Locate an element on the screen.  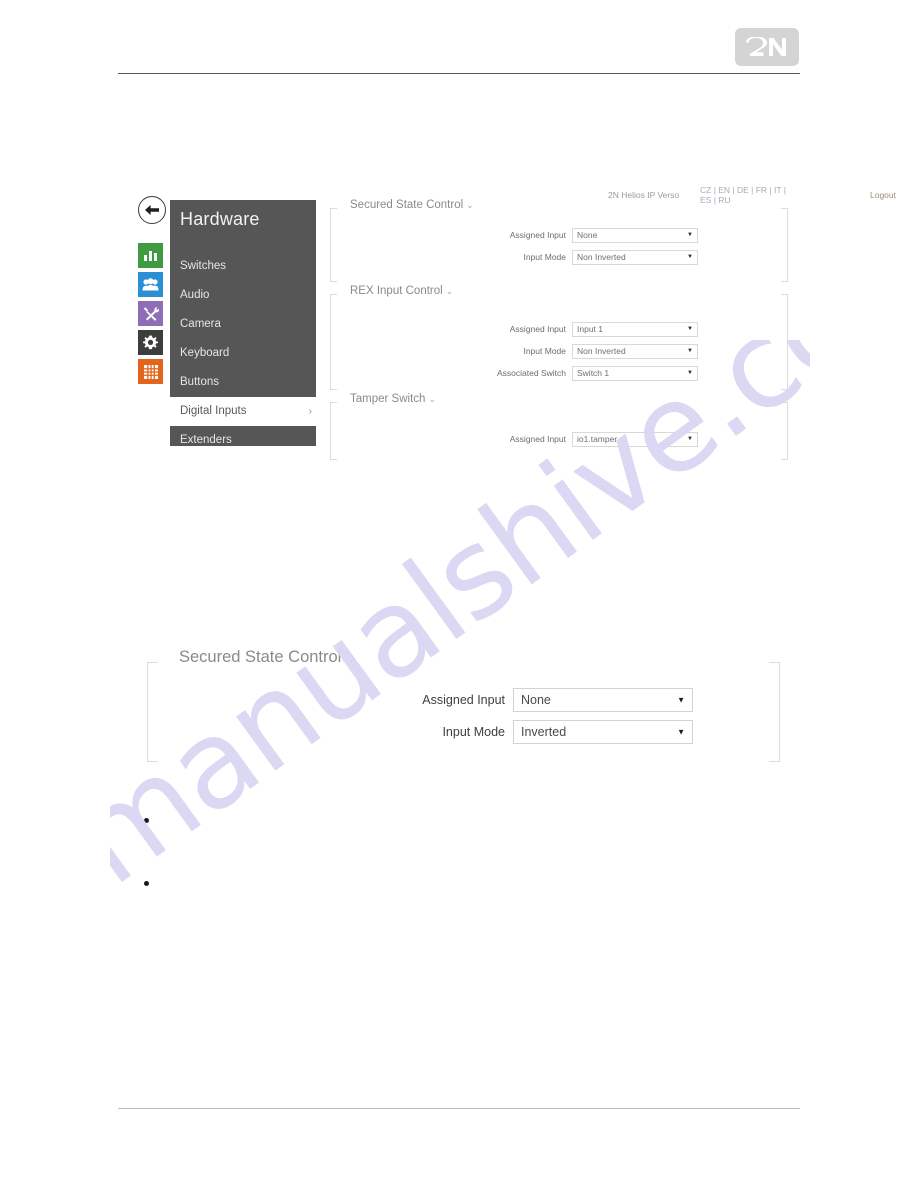
brand-logo-glyph is located at coordinates (766, 46).